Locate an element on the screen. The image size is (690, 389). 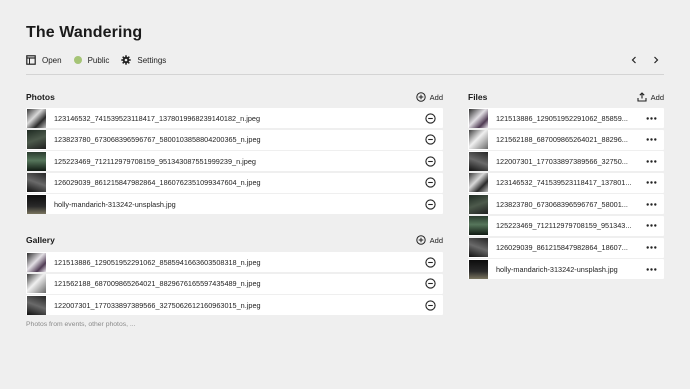
photos-title: Photos is located at coordinates (40, 97).